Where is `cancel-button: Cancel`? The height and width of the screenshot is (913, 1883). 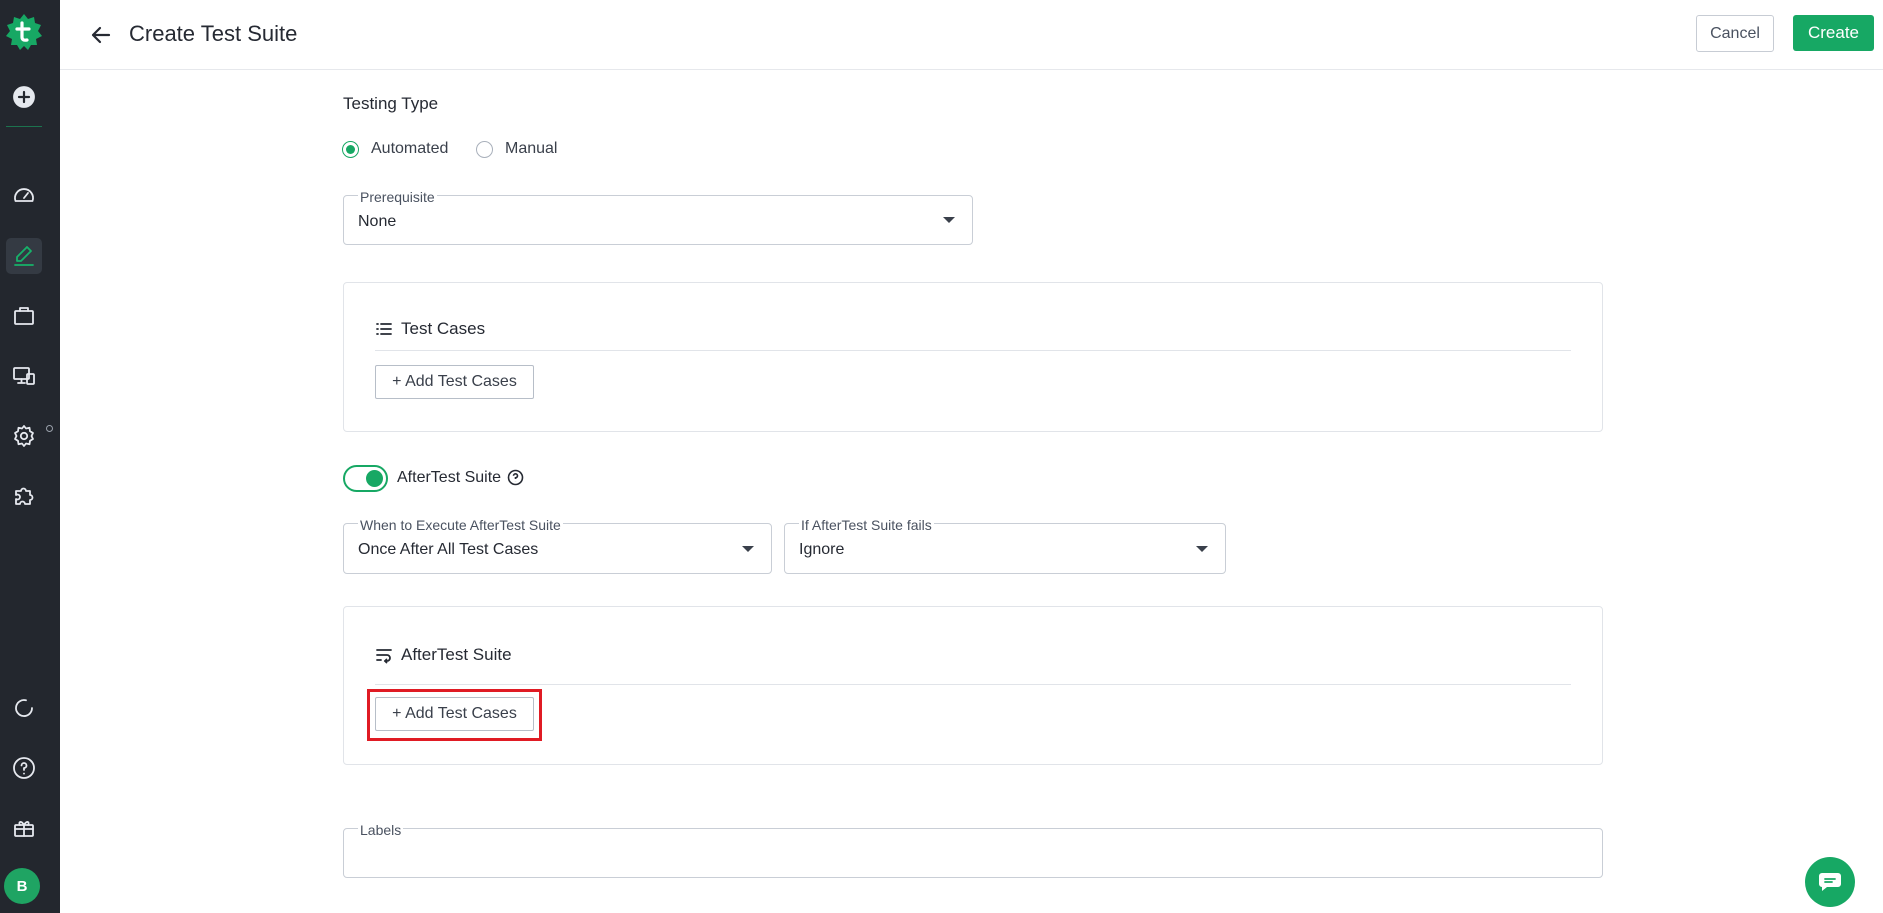 cancel-button: Cancel is located at coordinates (1735, 33).